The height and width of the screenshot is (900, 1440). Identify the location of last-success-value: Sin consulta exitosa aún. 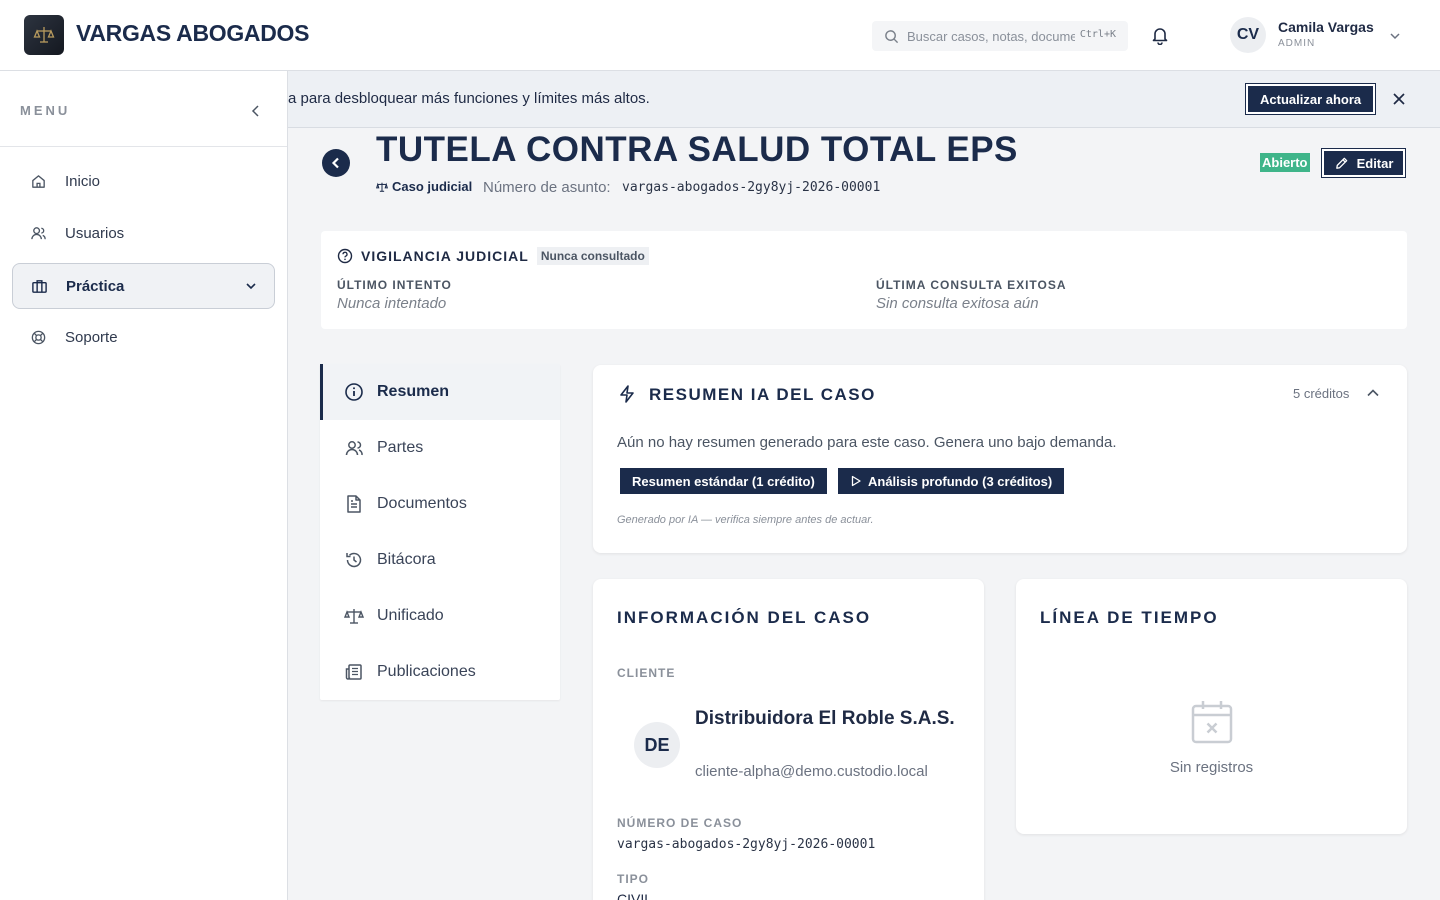
(957, 303).